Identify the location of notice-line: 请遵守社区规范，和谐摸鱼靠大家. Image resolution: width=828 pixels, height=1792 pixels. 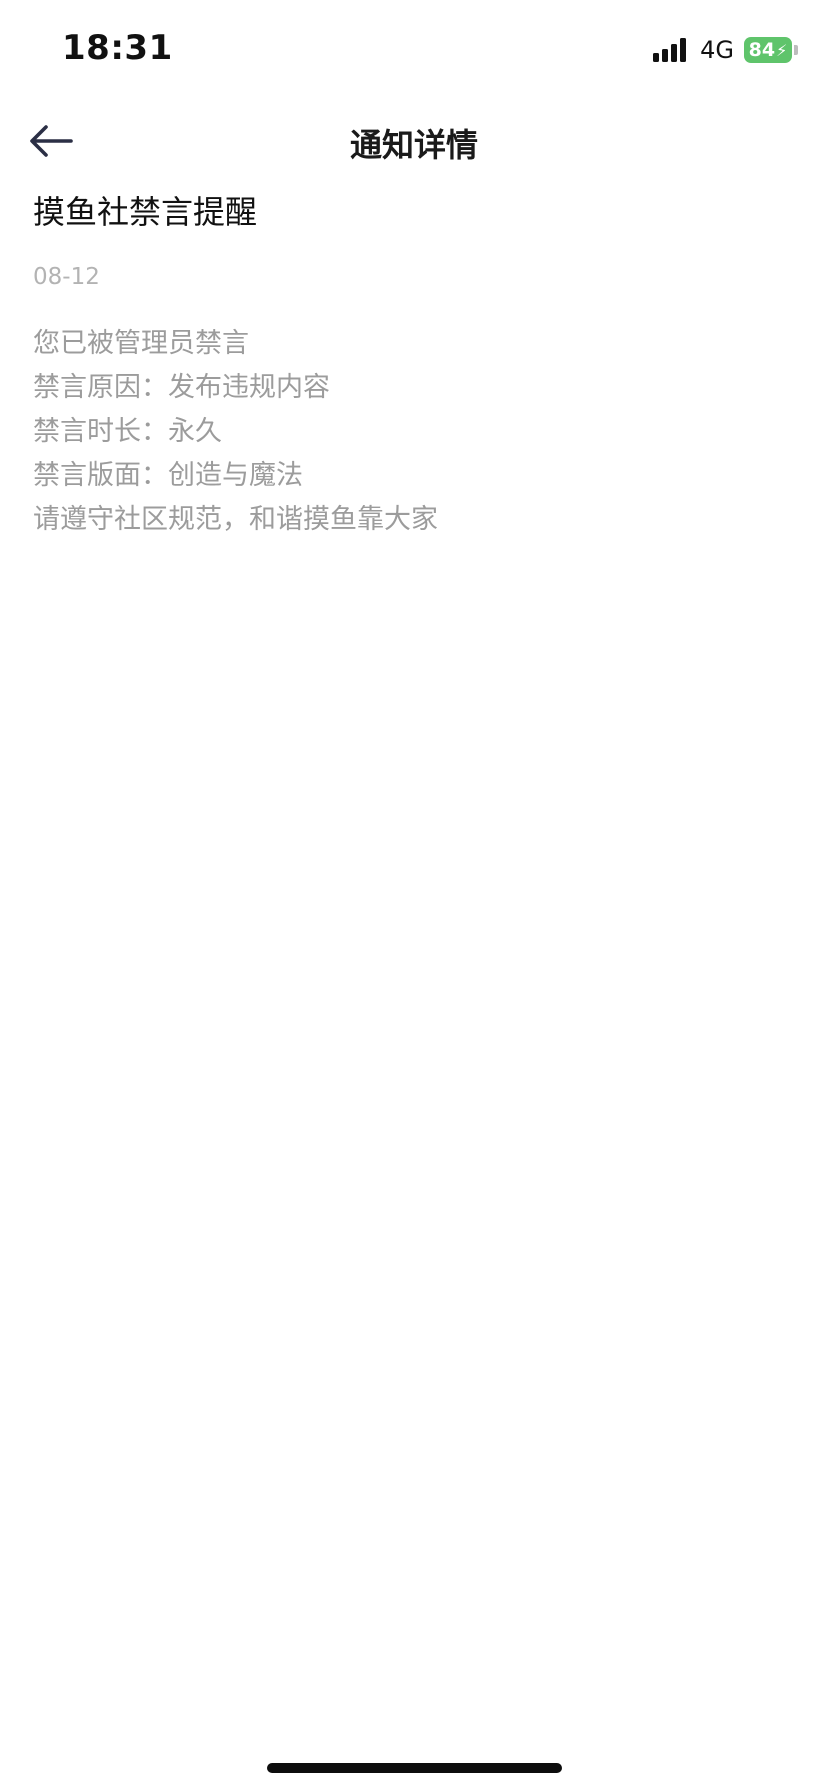
(235, 519).